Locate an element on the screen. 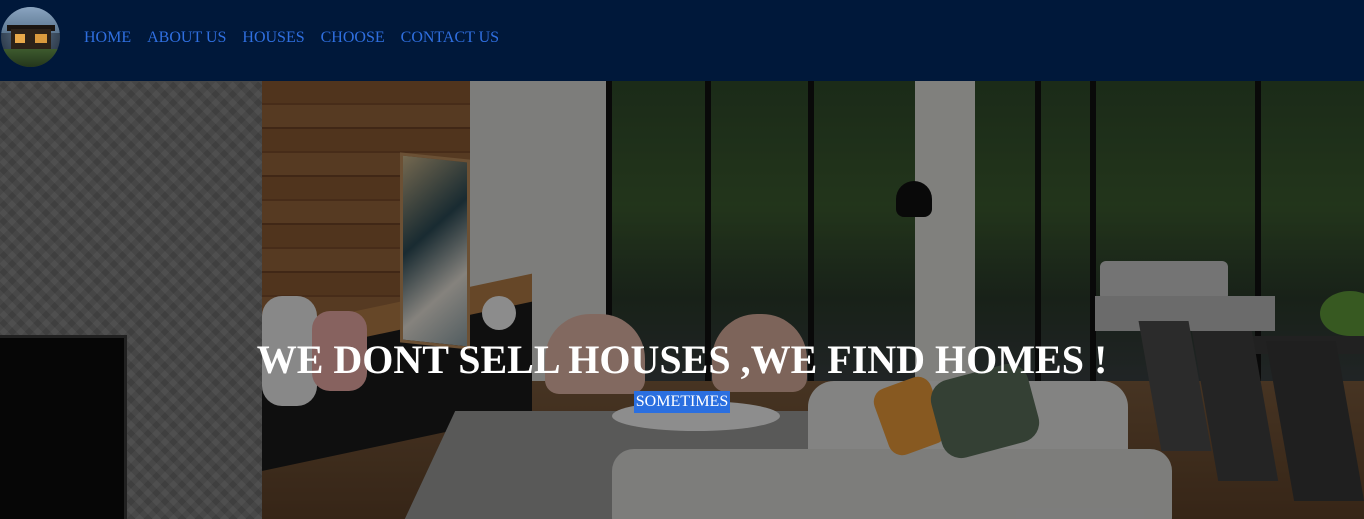  hero-title: WE DONT SELL HOUSES ,WE FIND HOMES ! is located at coordinates (682, 359).